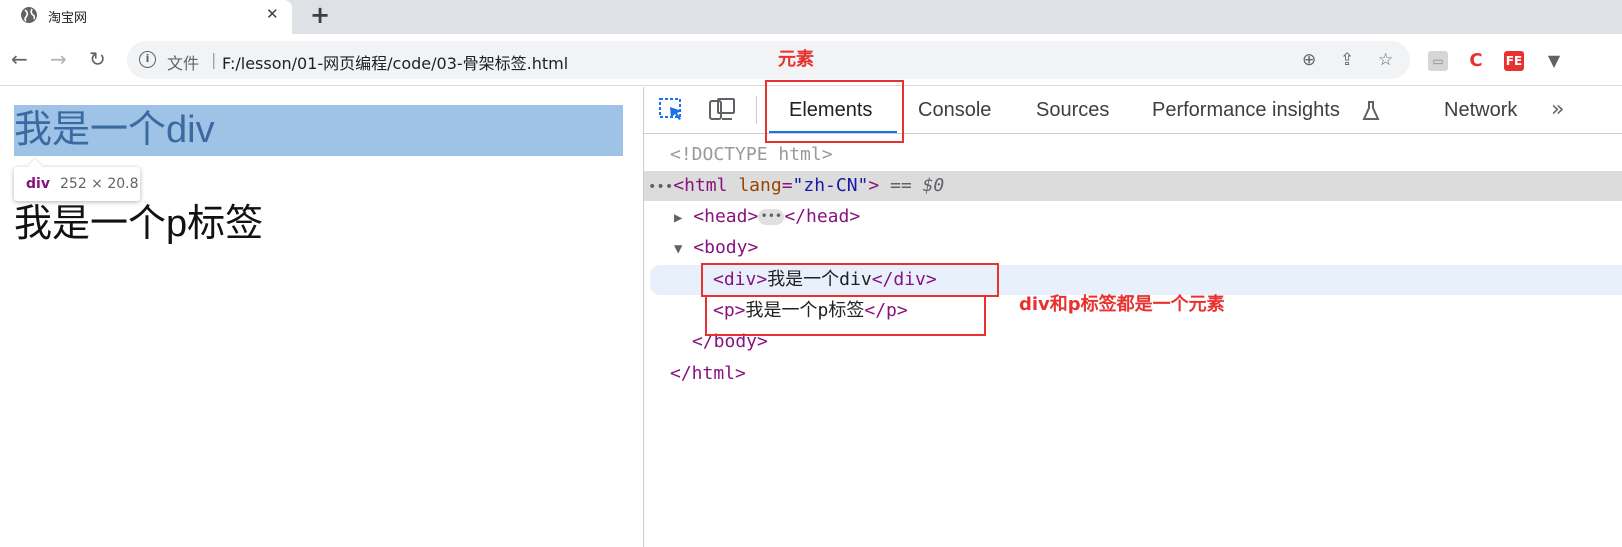  What do you see at coordinates (183, 63) in the screenshot?
I see `file-label: 文件` at bounding box center [183, 63].